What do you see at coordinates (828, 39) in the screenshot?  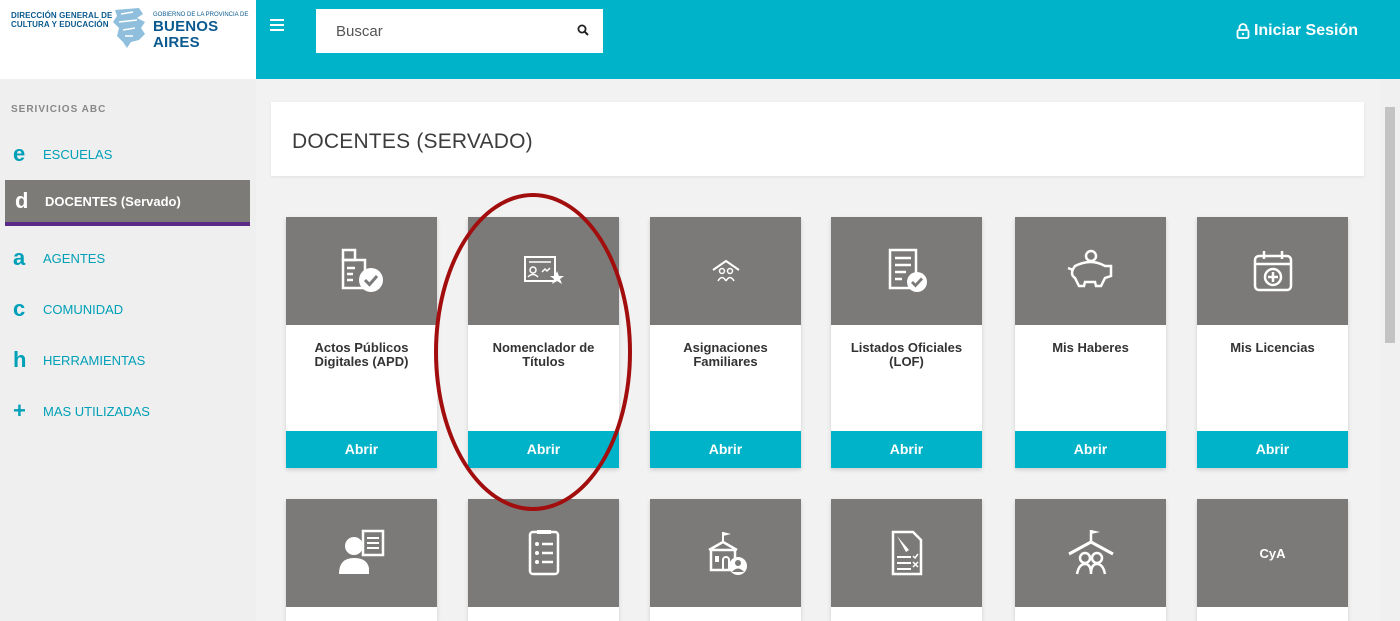 I see `top-bar: Iniciar Sesión` at bounding box center [828, 39].